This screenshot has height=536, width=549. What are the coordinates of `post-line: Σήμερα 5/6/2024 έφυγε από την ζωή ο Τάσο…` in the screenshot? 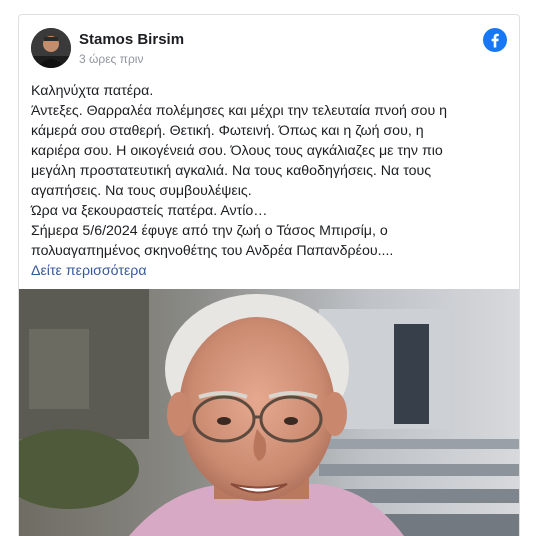 It's located at (209, 231).